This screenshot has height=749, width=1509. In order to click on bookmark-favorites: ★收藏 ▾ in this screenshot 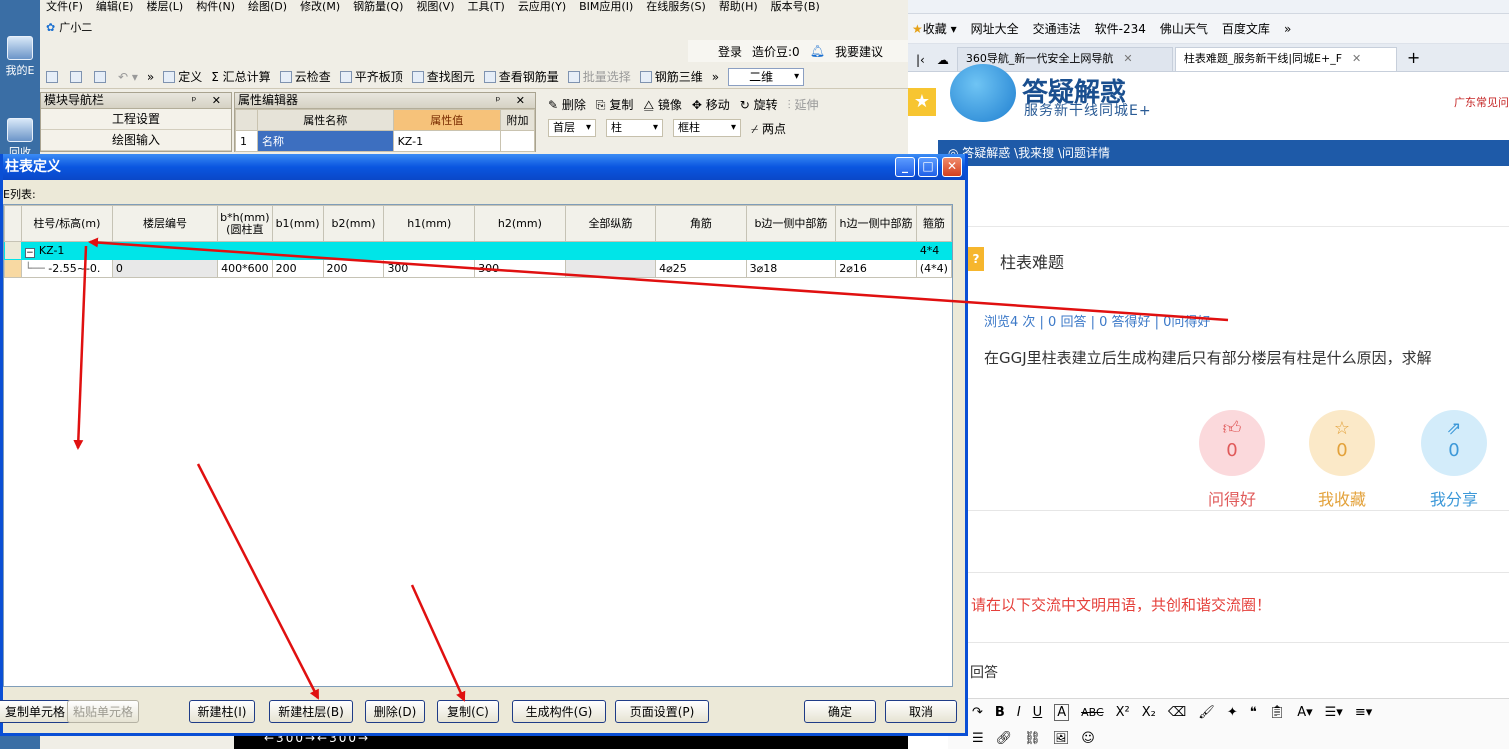, I will do `click(934, 28)`.